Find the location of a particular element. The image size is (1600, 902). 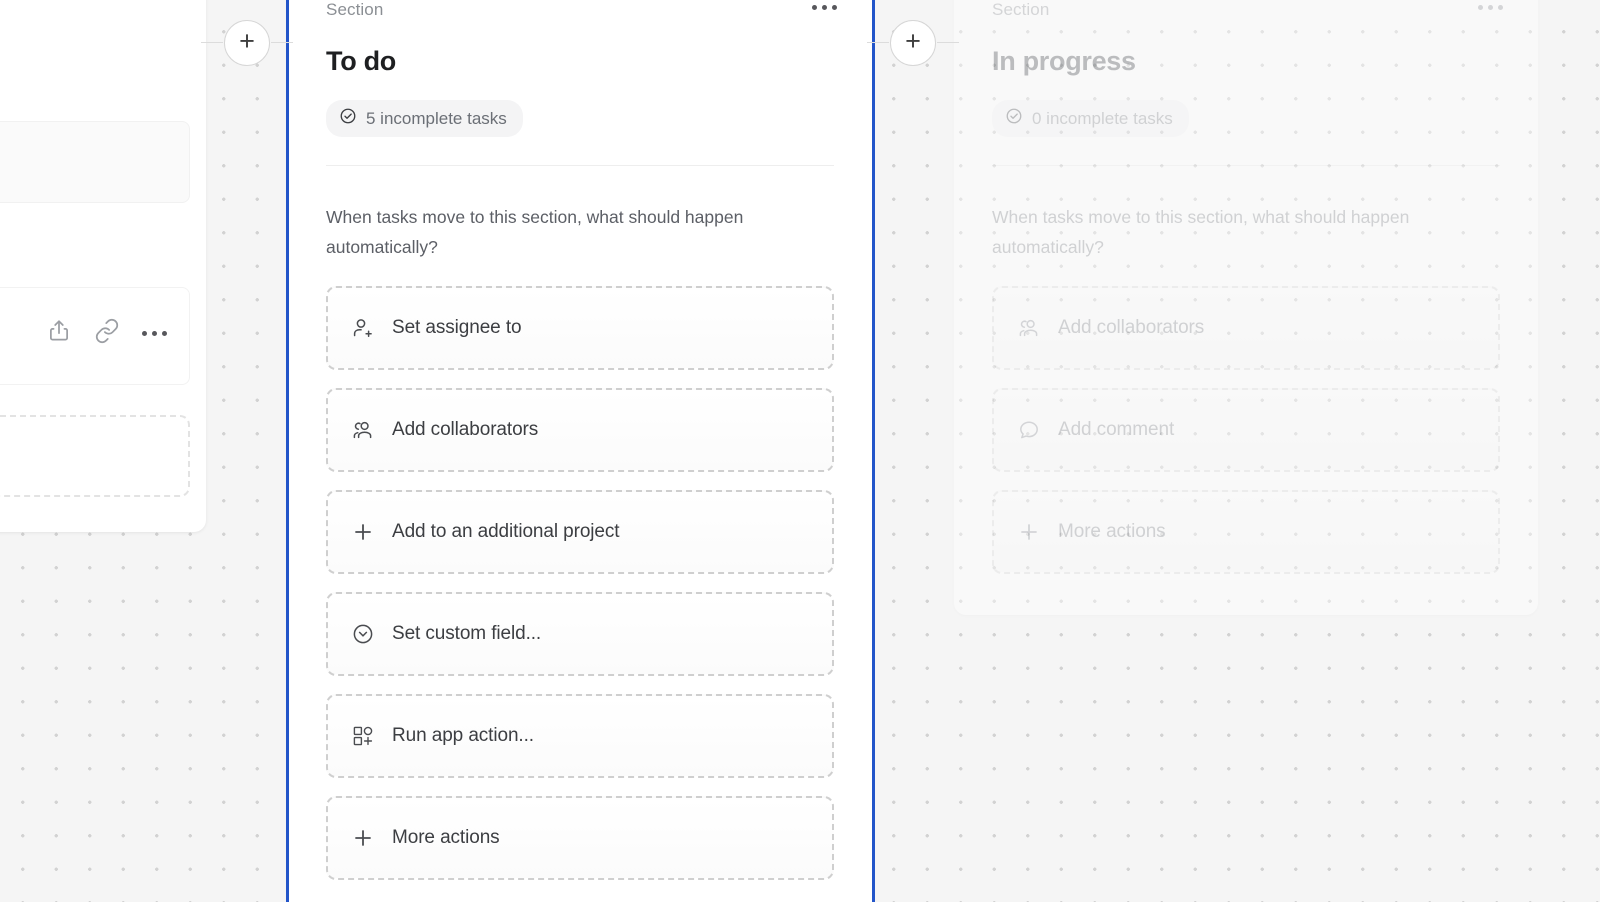

left-partial-card-title: added to is located at coordinates (93, 25).